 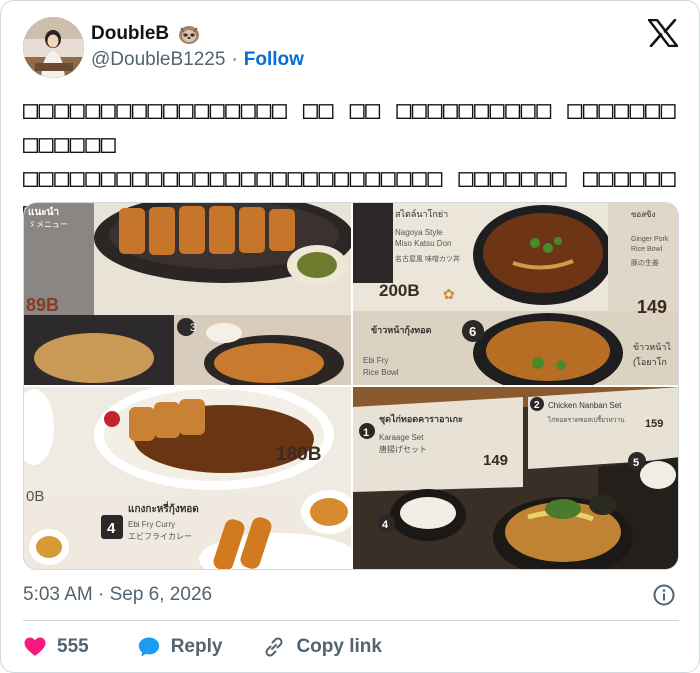 What do you see at coordinates (158, 60) in the screenshot?
I see `author-handle: @DoubleB1225` at bounding box center [158, 60].